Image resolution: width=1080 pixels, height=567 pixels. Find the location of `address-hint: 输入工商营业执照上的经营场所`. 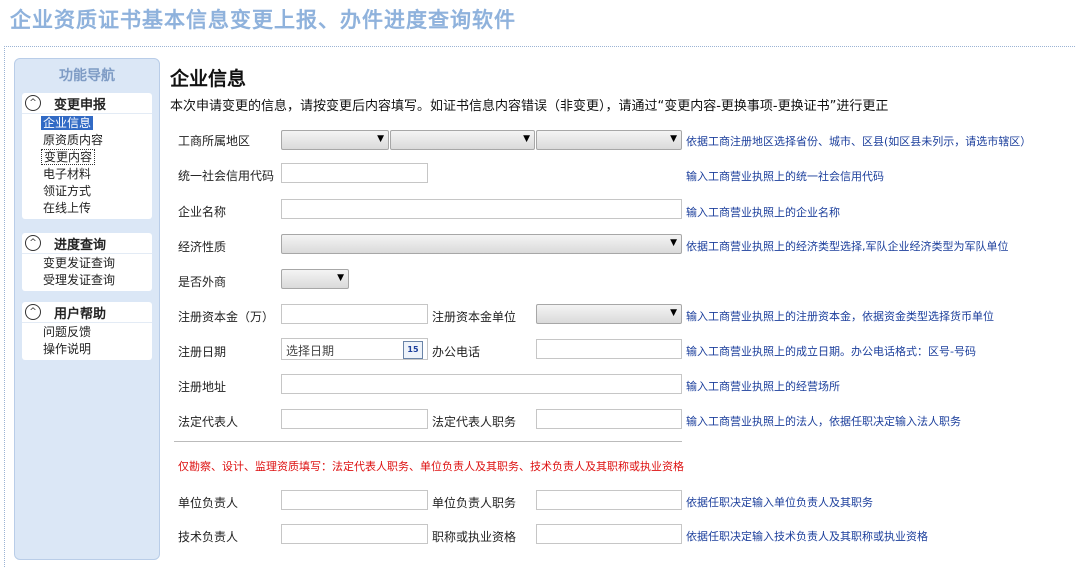

address-hint: 输入工商营业执照上的经营场所 is located at coordinates (763, 386).